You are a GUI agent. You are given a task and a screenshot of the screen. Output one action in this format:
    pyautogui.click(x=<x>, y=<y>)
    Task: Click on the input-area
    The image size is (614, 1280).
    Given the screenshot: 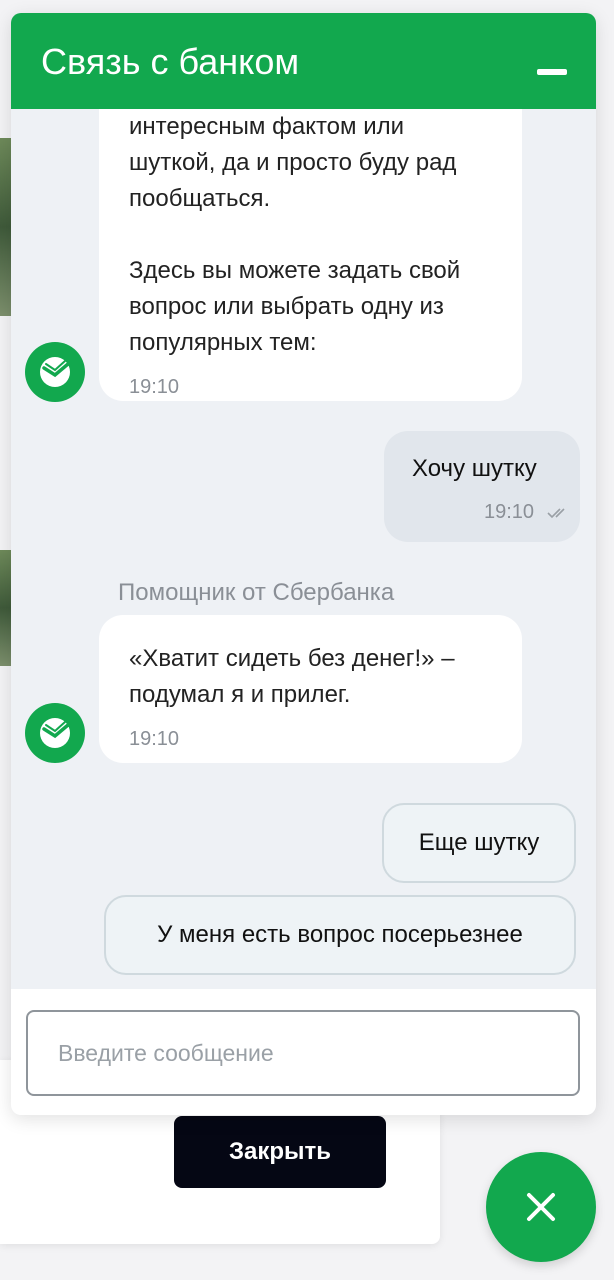 What is the action you would take?
    pyautogui.click(x=303, y=1052)
    